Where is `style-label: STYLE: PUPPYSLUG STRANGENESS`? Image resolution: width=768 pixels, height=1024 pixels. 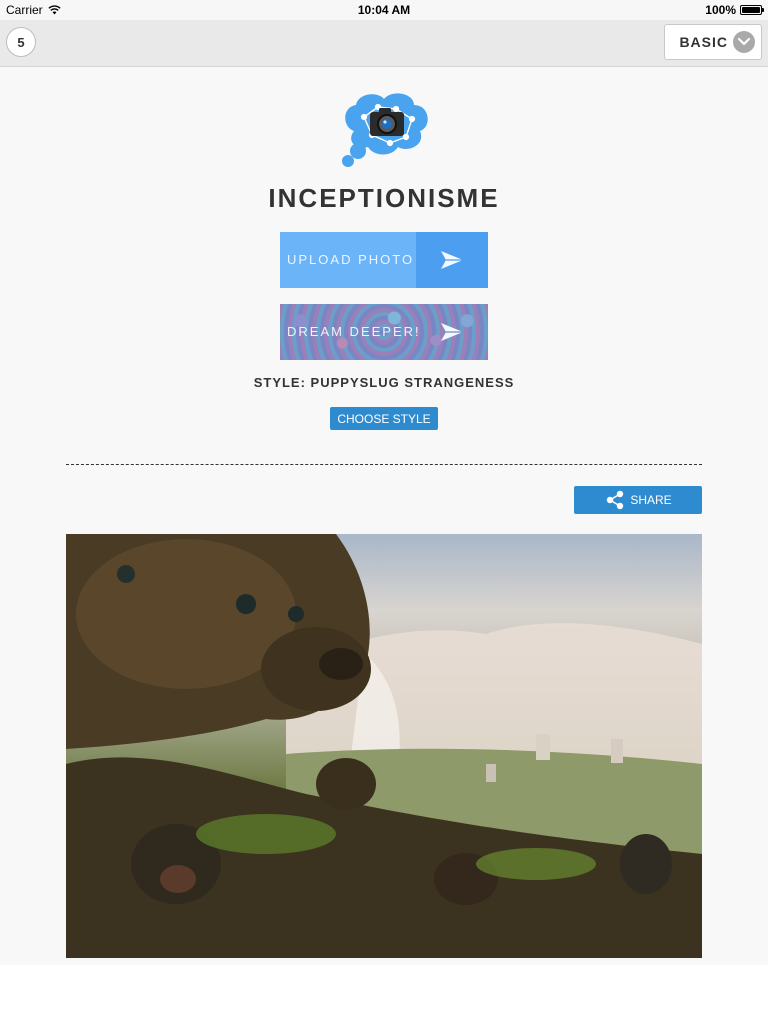 style-label: STYLE: PUPPYSLUG STRANGENESS is located at coordinates (384, 382).